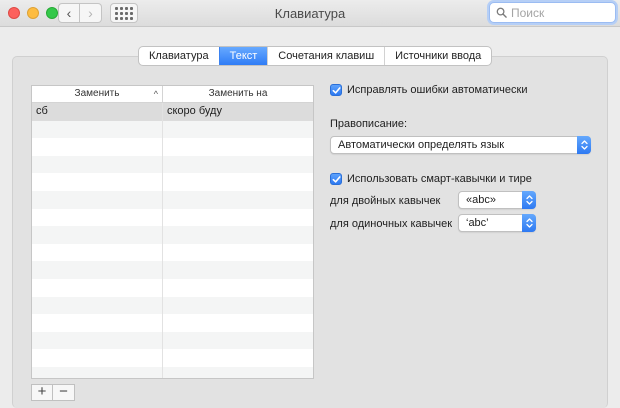 This screenshot has width=620, height=408. Describe the element at coordinates (477, 223) in the screenshot. I see `single-quotes-value: ‘abc’` at that location.